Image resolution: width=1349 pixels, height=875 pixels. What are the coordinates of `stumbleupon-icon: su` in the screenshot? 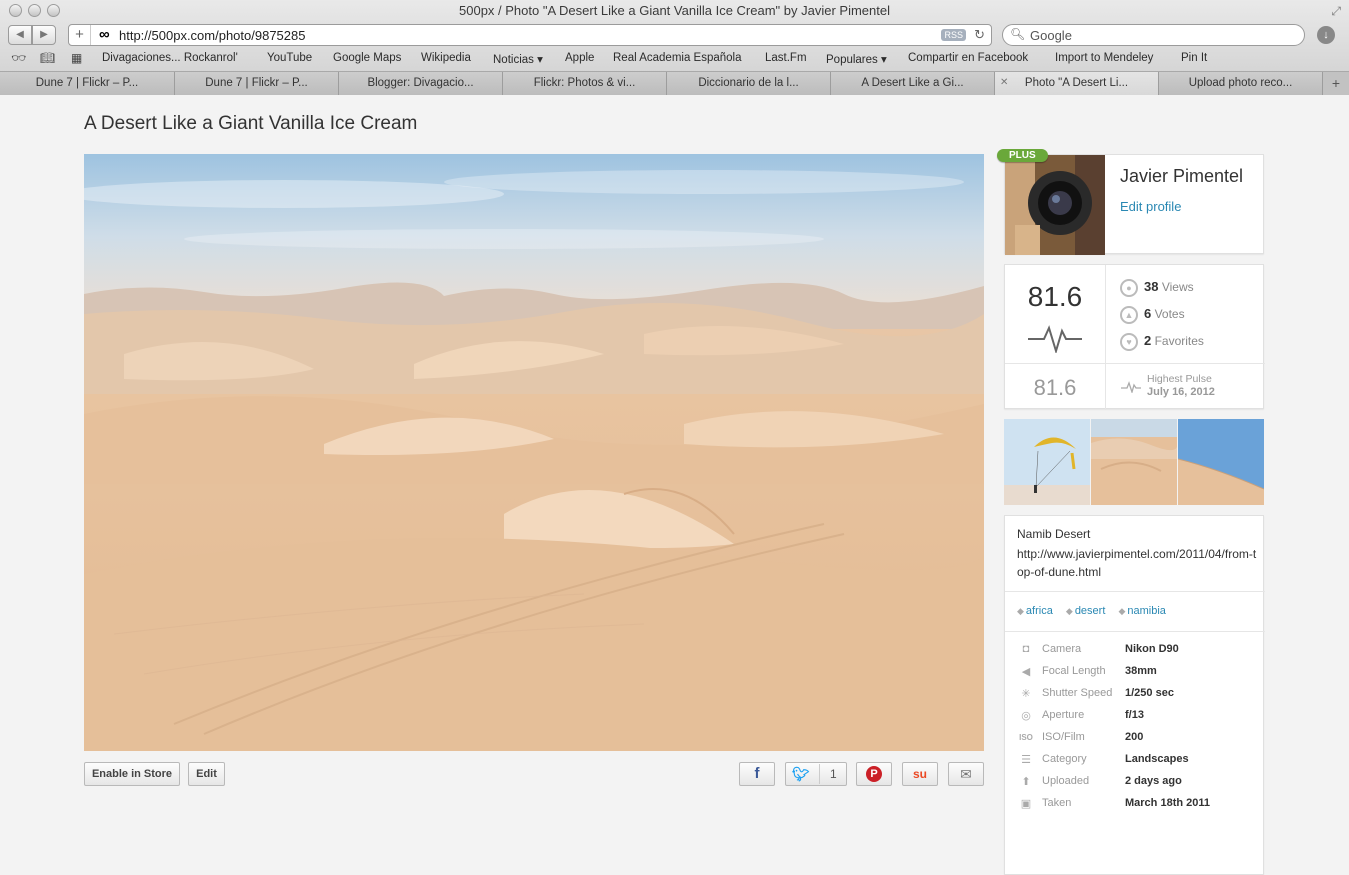 It's located at (919, 774).